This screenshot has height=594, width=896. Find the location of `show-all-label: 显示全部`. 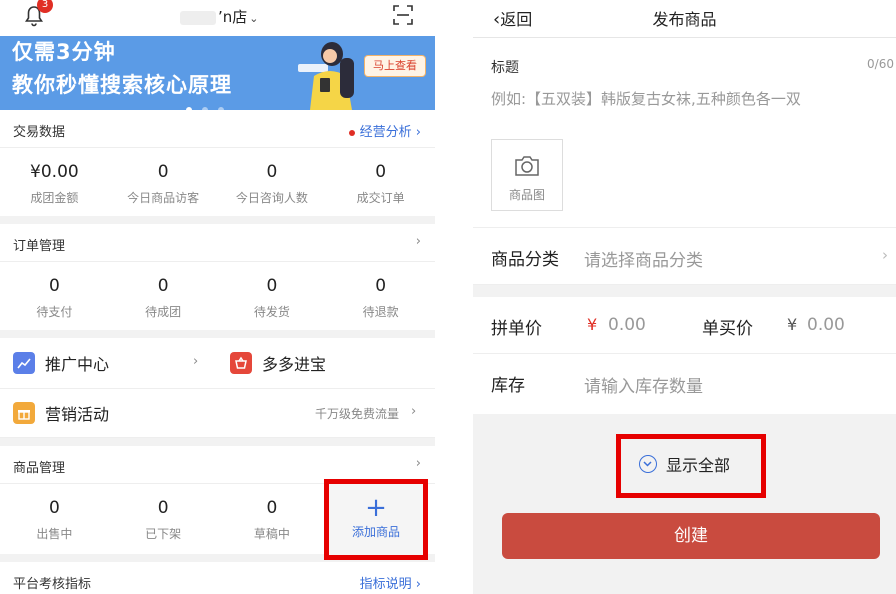

show-all-label: 显示全部 is located at coordinates (698, 465).